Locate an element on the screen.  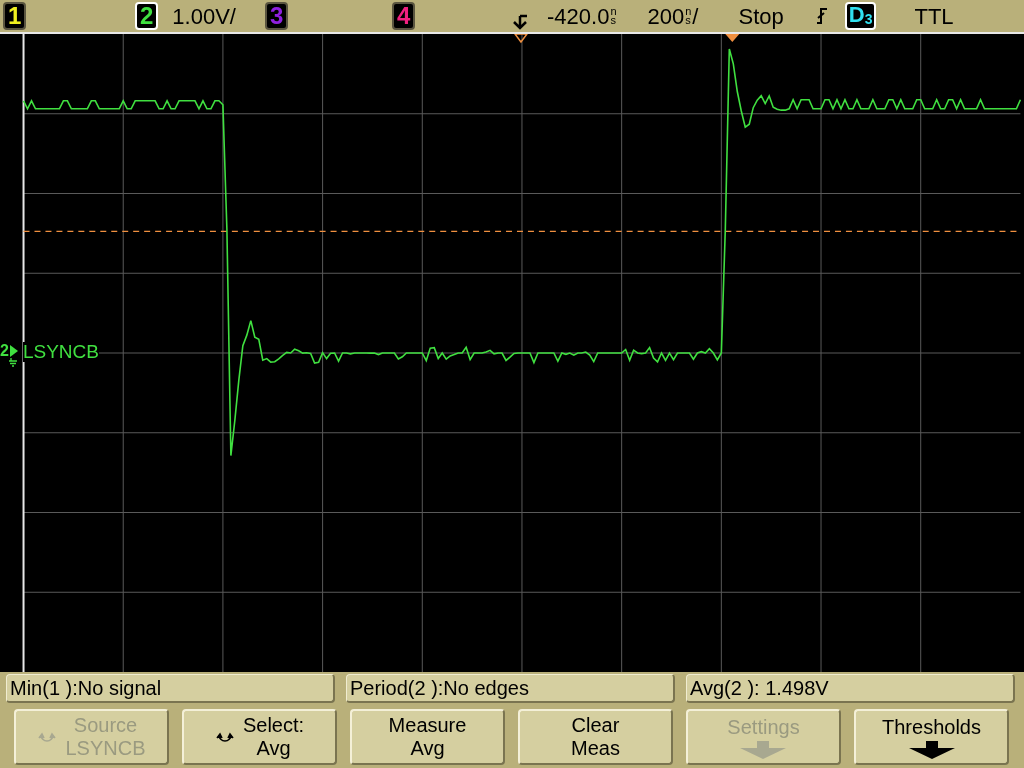
softkey-button: Thresholds is located at coordinates (931, 737).